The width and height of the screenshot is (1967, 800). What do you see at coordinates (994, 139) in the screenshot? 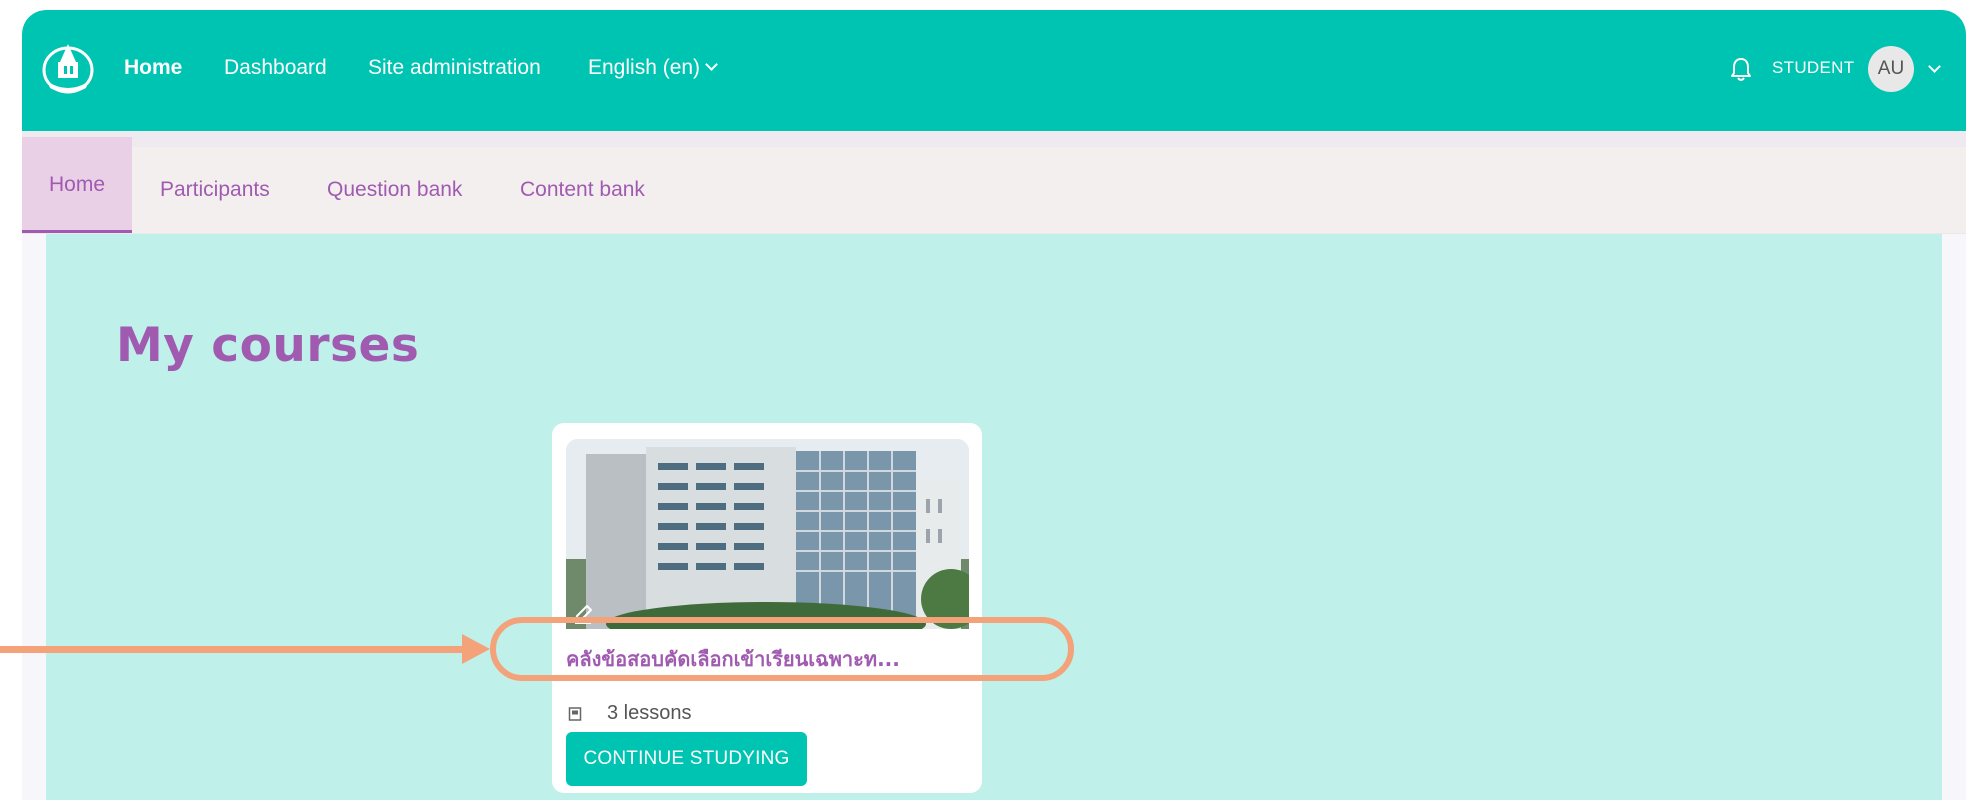
I see `secondary-nav-divider` at bounding box center [994, 139].